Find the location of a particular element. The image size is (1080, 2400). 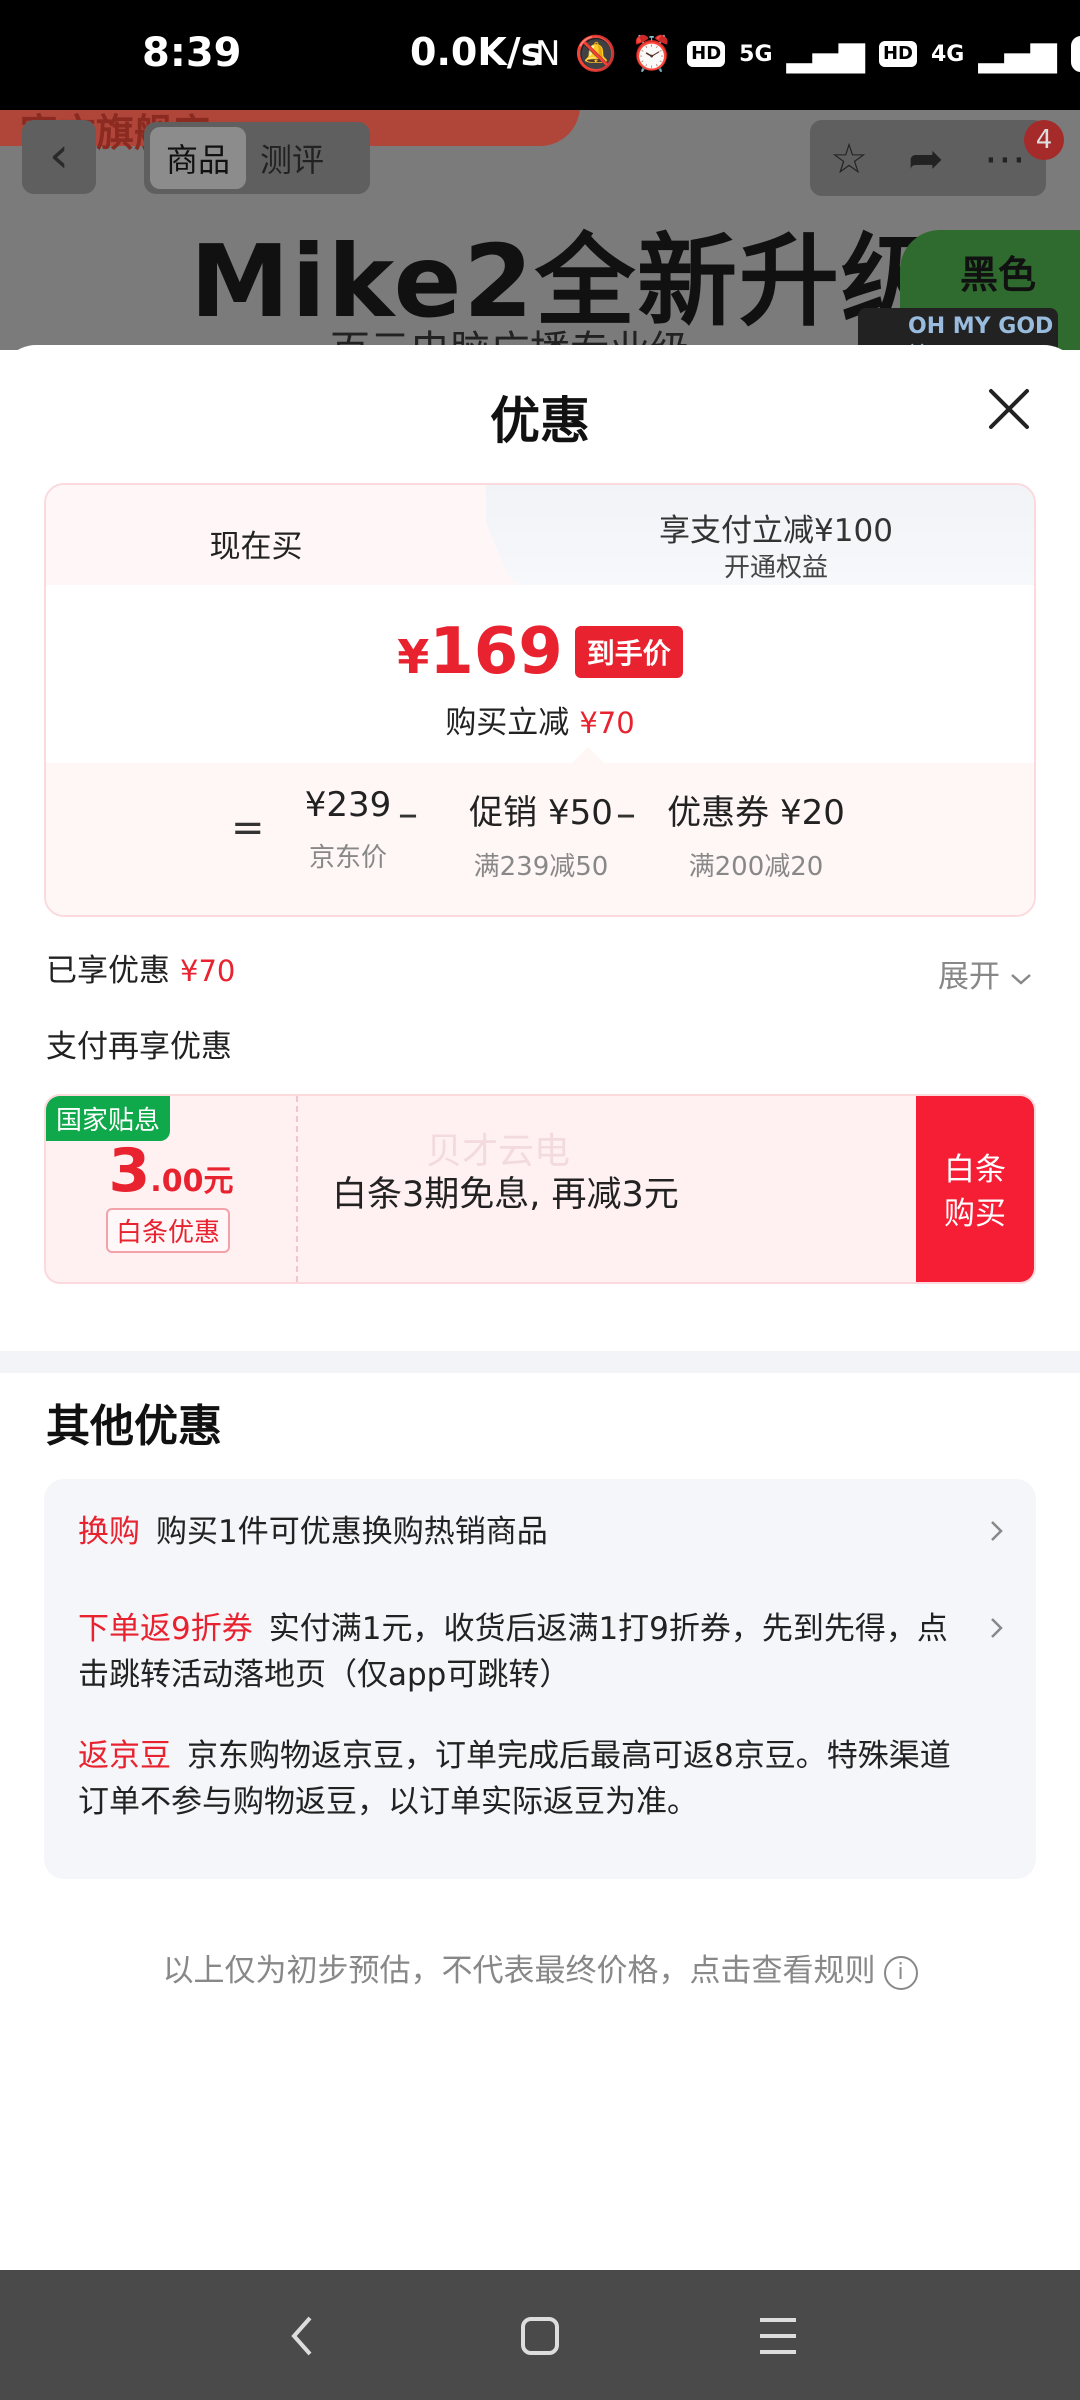

minus-sign-2: – is located at coordinates (626, 814).